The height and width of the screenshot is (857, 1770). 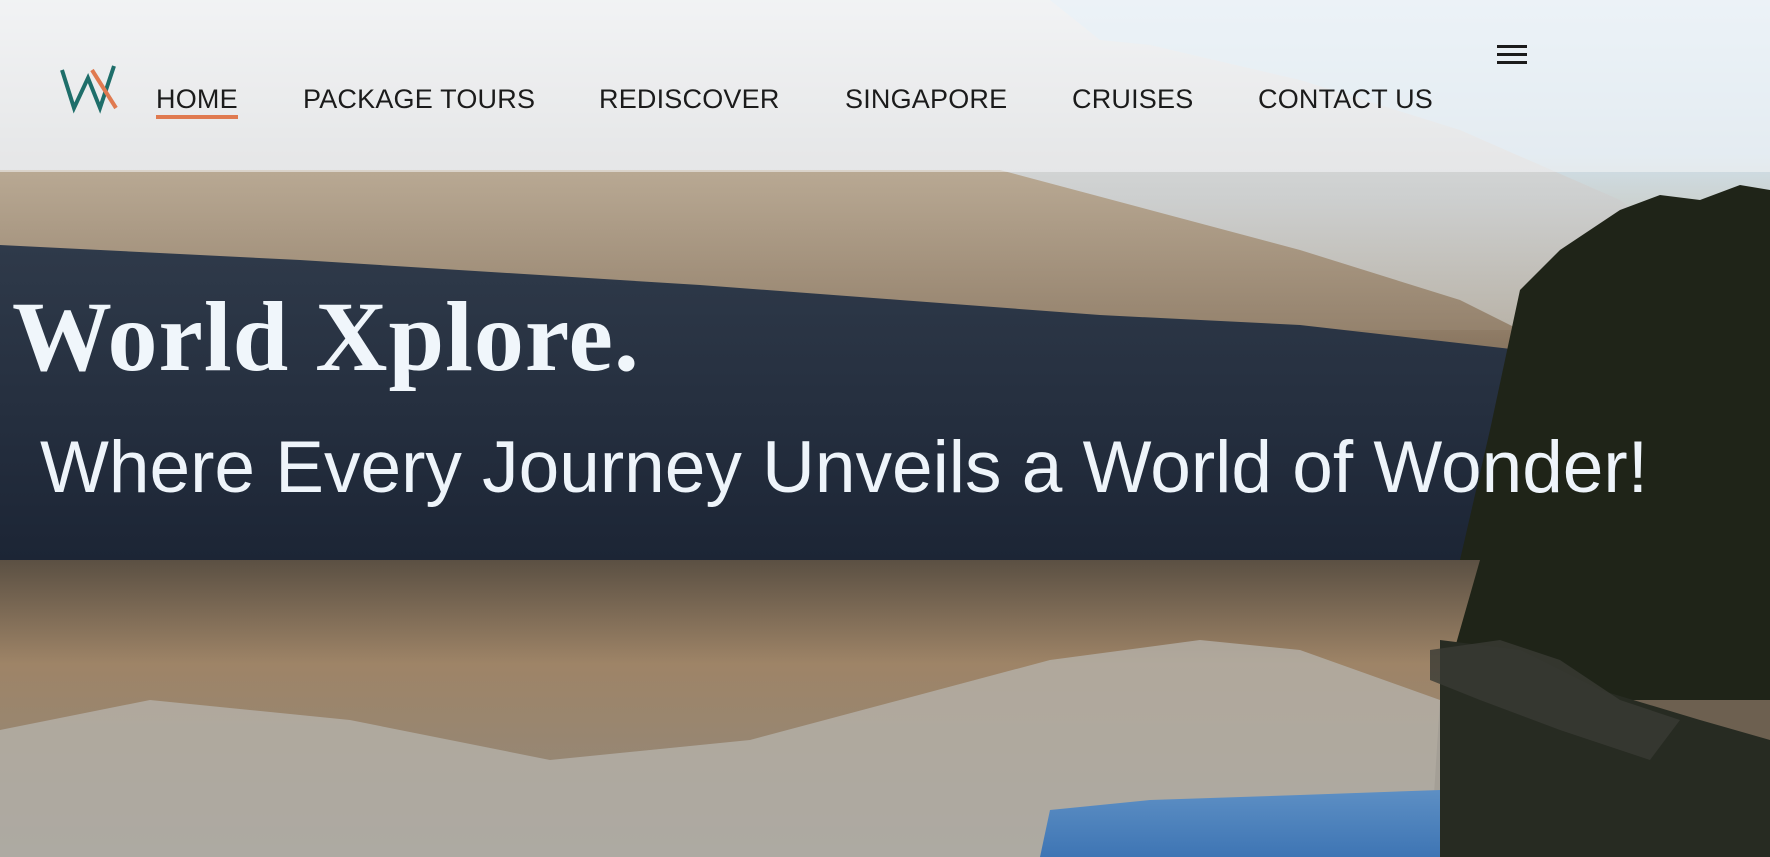 I want to click on nav-package-tours-link: PACKAGE TOURS, so click(x=419, y=99).